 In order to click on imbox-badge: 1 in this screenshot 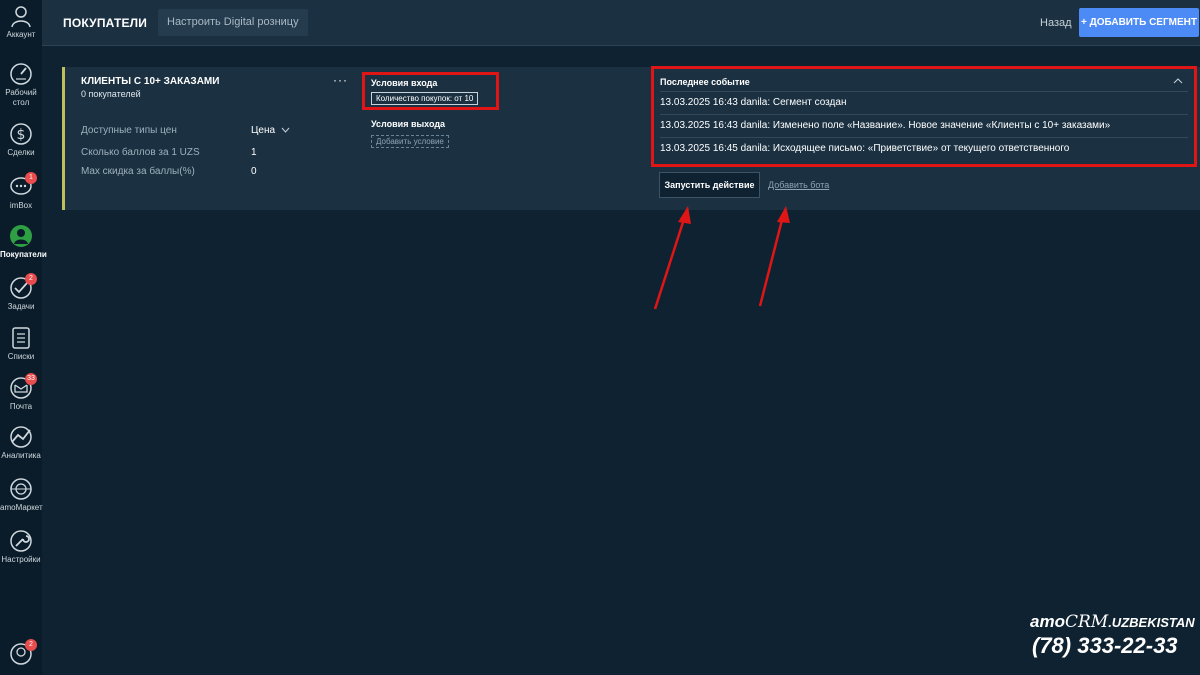, I will do `click(31, 178)`.